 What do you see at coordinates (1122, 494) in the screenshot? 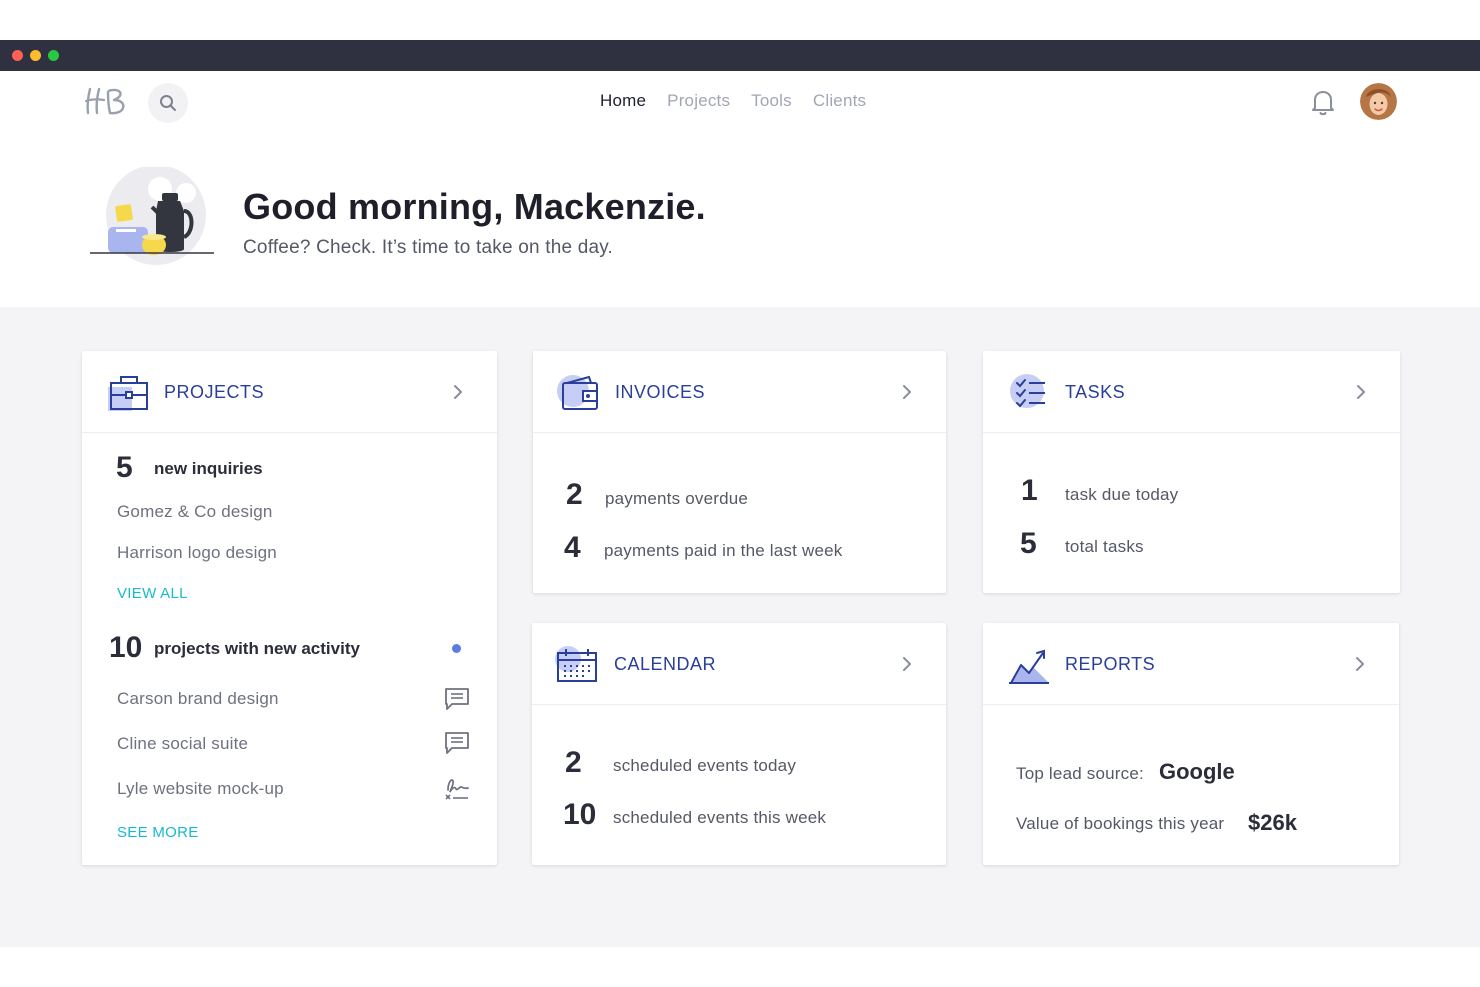
I see `tasks-due-label: task due today` at bounding box center [1122, 494].